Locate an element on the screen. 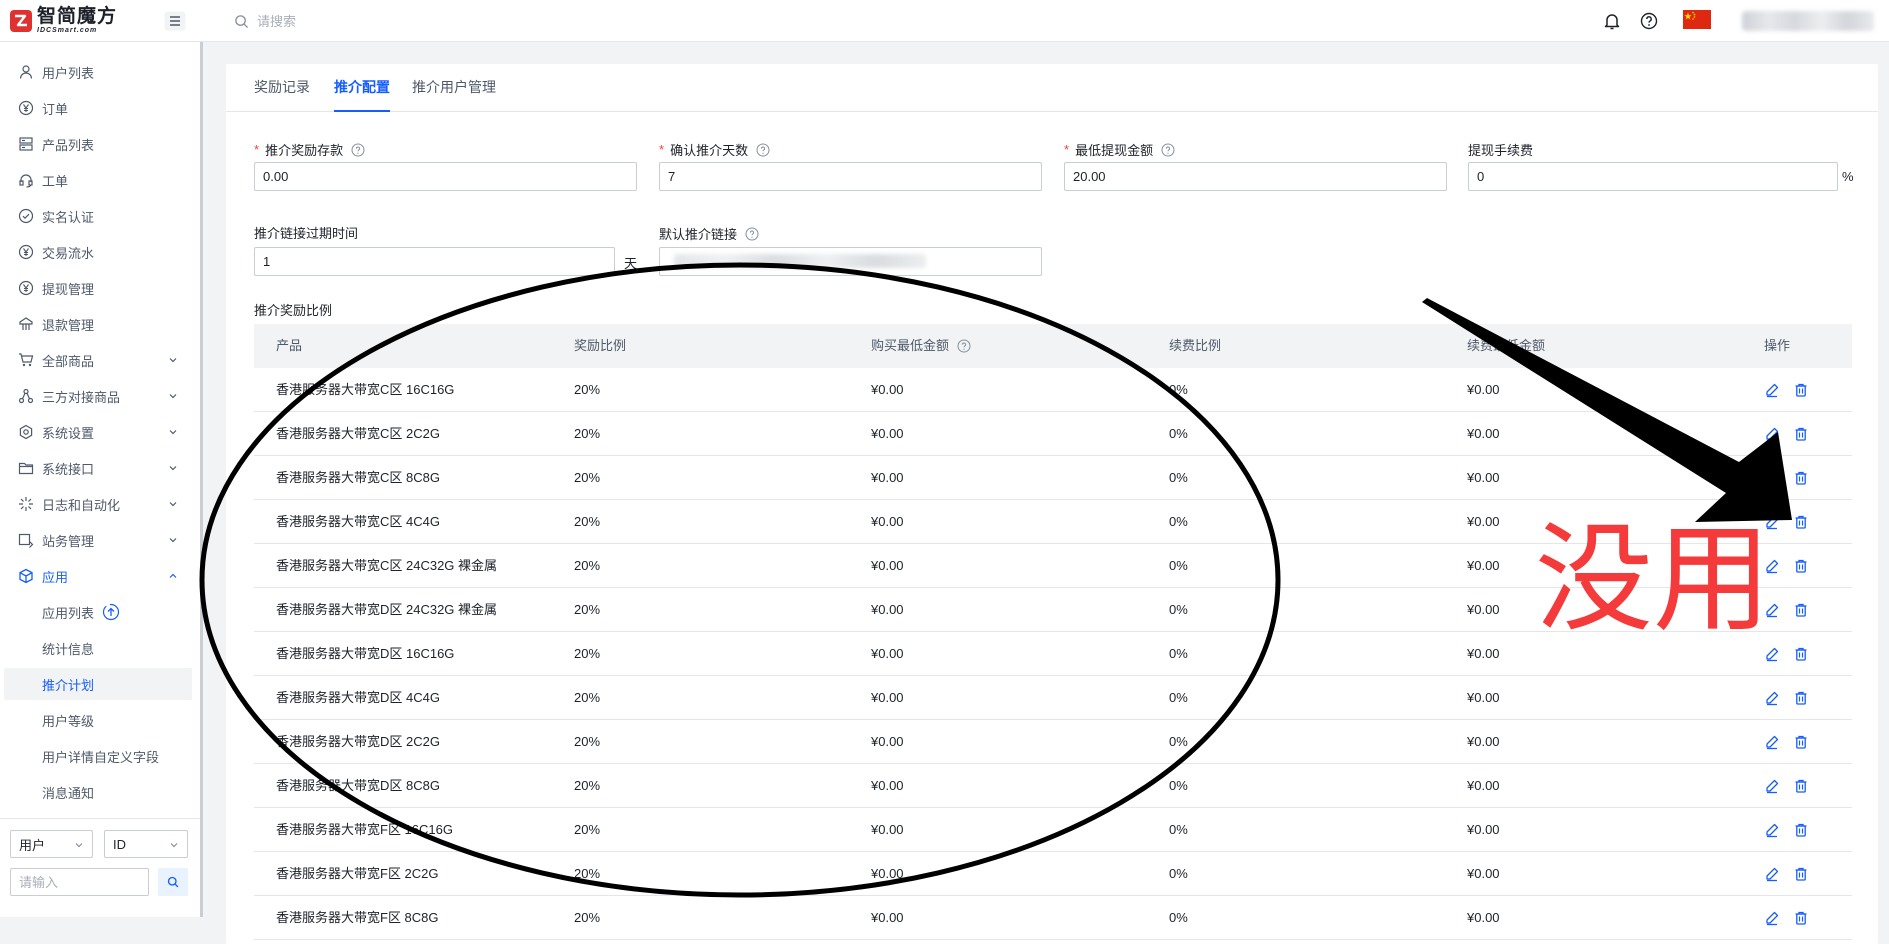 The width and height of the screenshot is (1889, 944). network-icon is located at coordinates (26, 396).